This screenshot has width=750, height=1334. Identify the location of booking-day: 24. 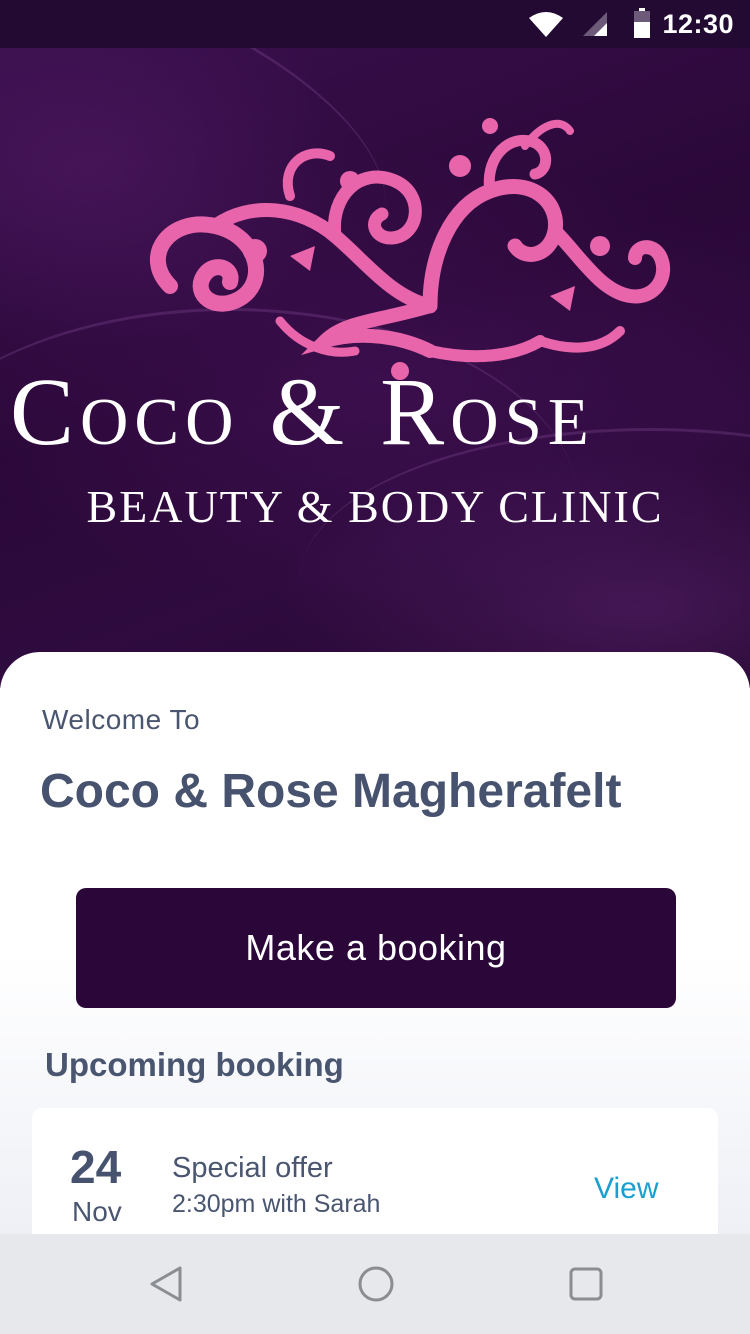
(96, 1167).